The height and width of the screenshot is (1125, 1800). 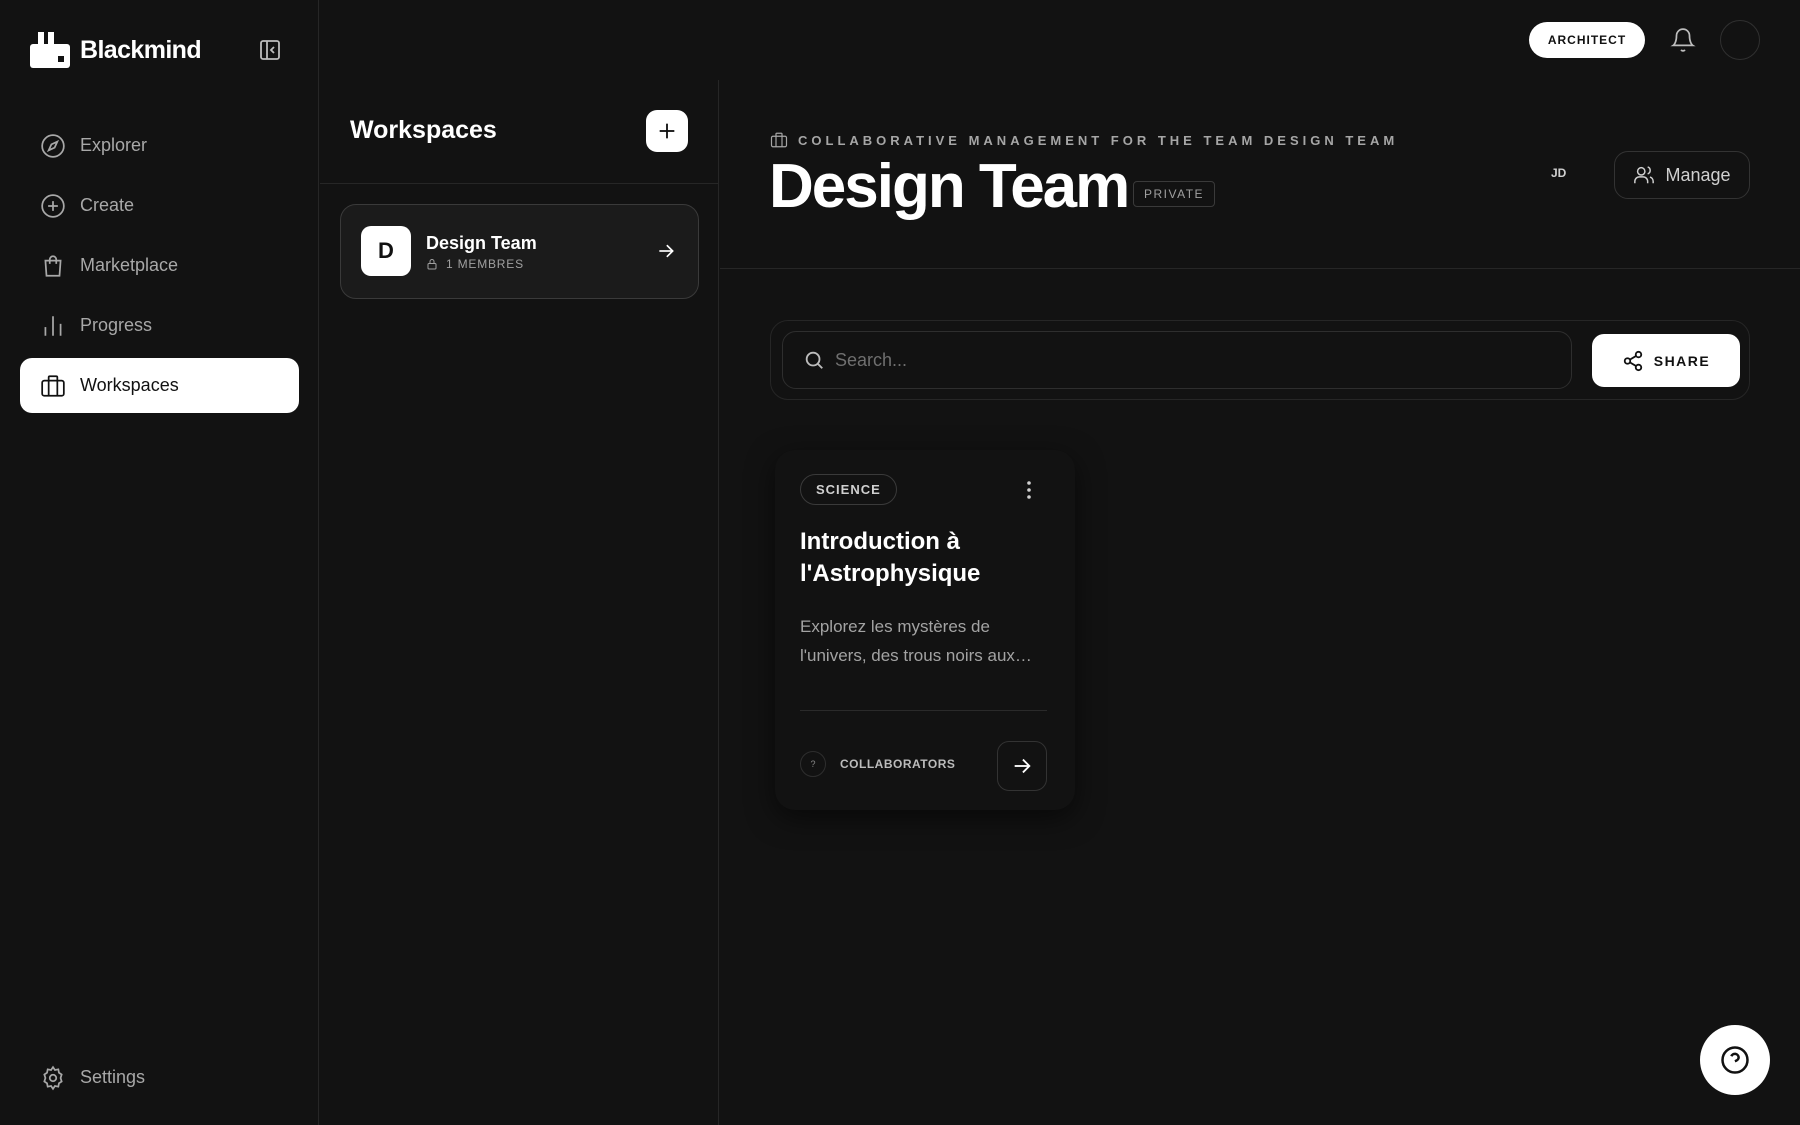 What do you see at coordinates (114, 145) in the screenshot?
I see `sidebar-item-label: Explorer` at bounding box center [114, 145].